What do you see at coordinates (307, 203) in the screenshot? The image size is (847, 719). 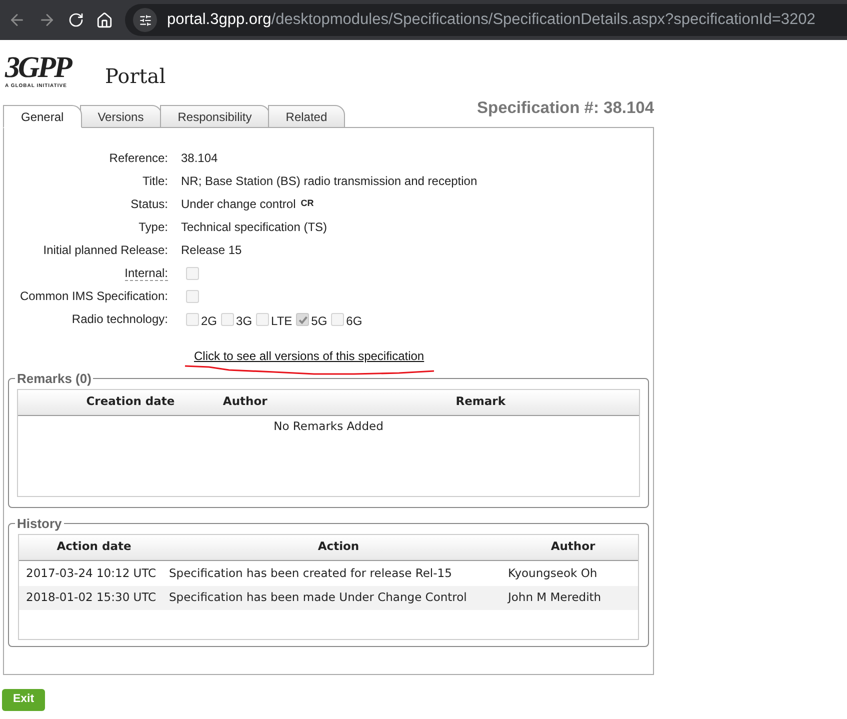 I see `status-code: CR` at bounding box center [307, 203].